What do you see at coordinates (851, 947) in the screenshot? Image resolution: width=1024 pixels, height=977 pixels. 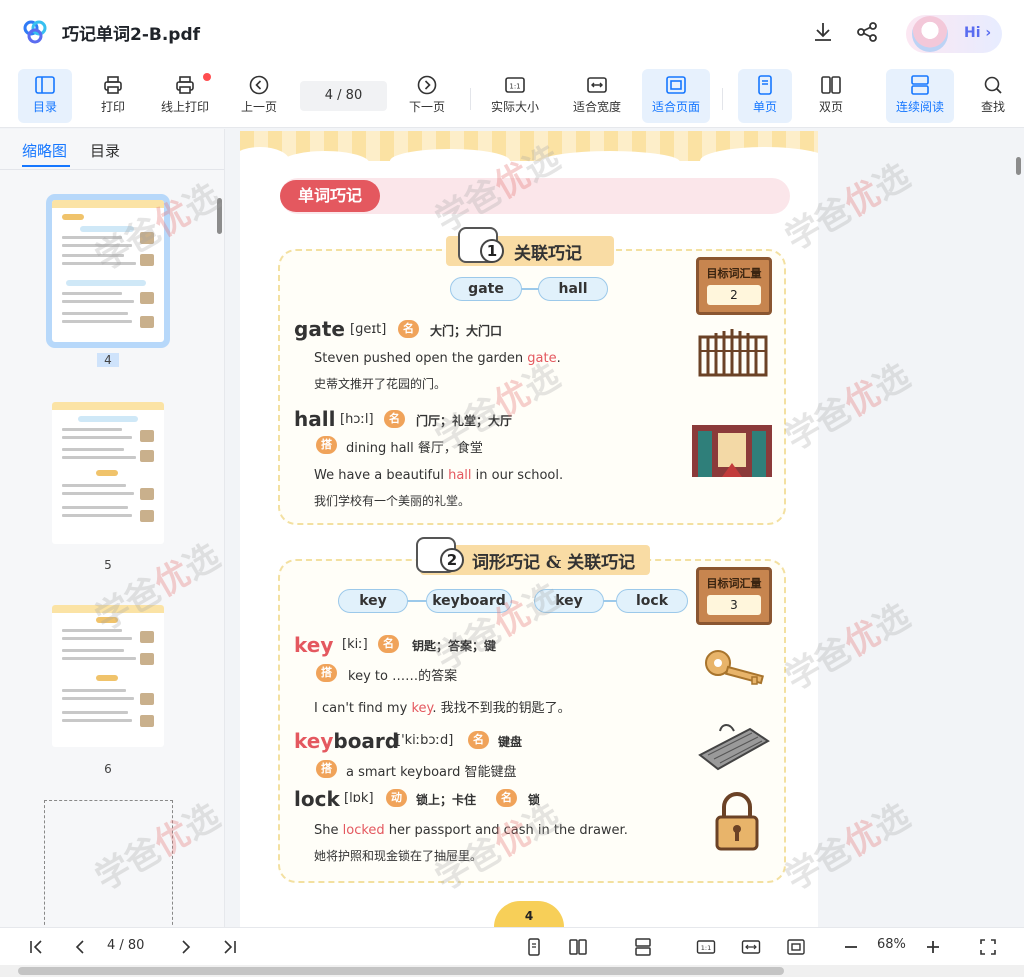 I see `zoom-out-icon` at bounding box center [851, 947].